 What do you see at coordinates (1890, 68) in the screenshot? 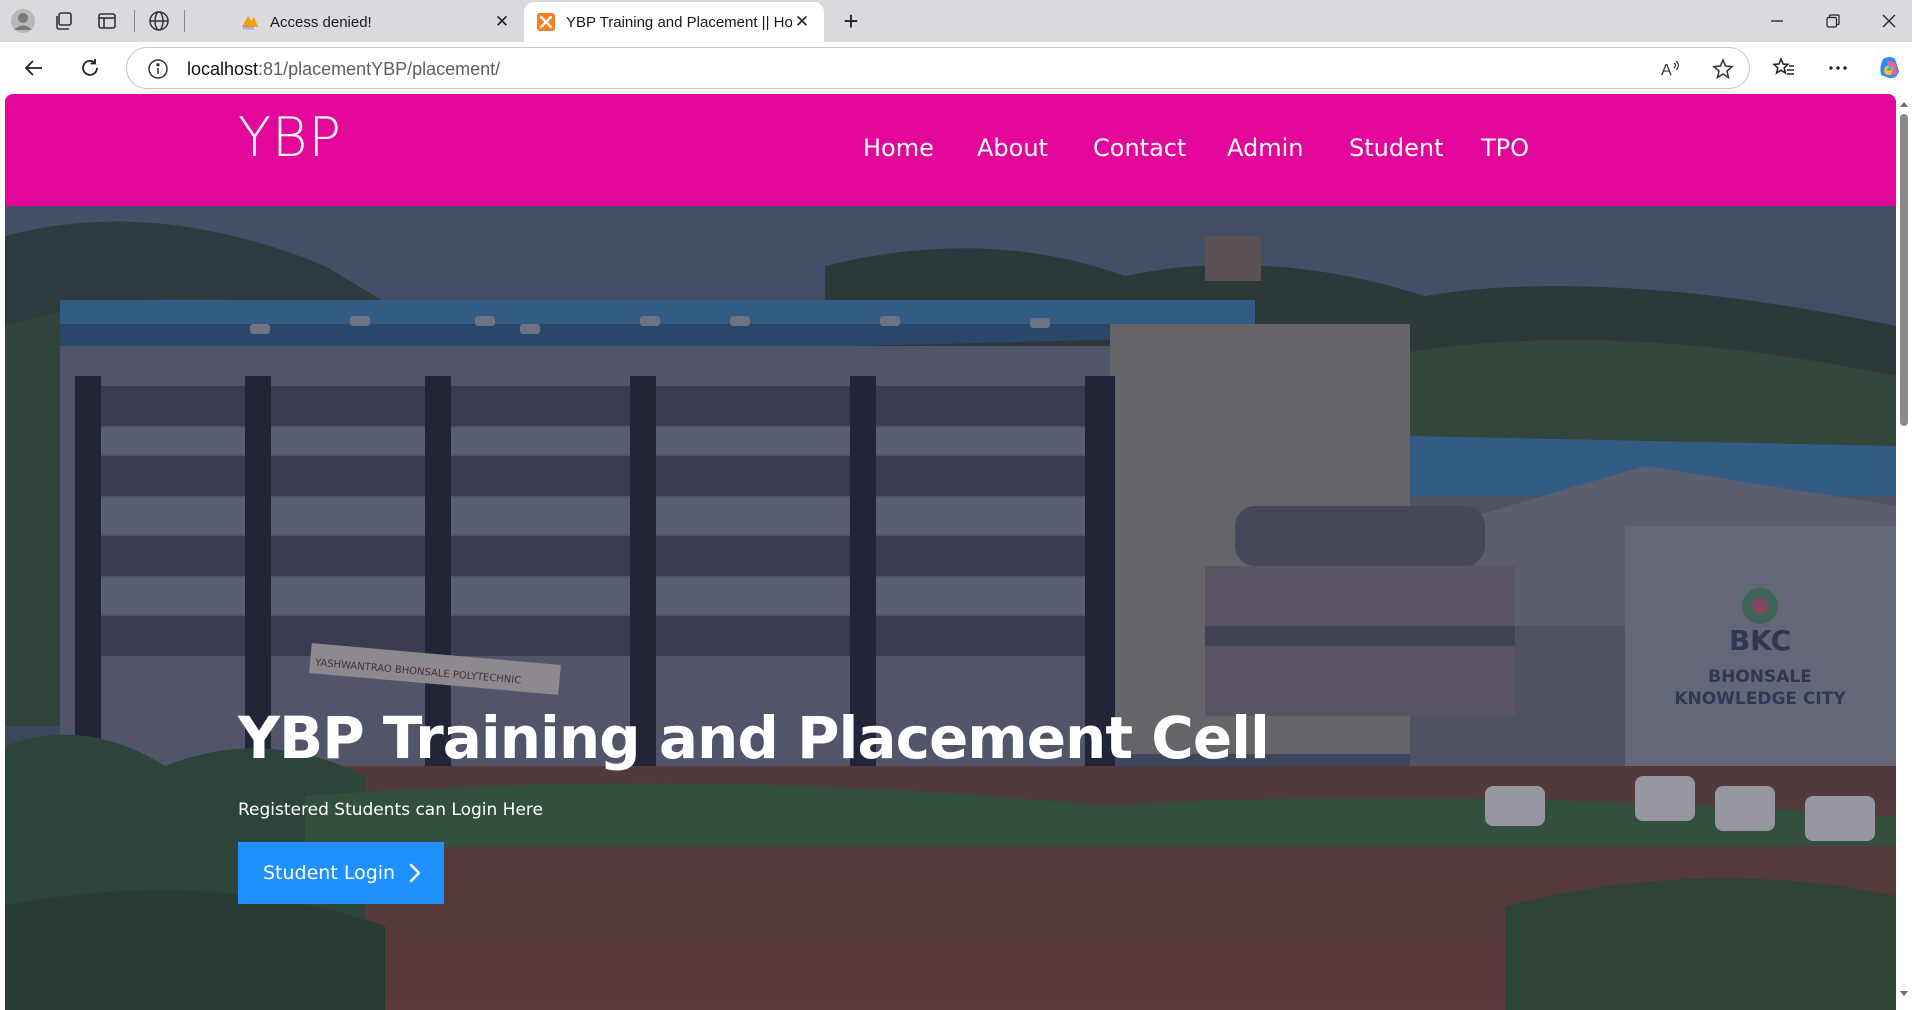
I see `copilot-icon` at bounding box center [1890, 68].